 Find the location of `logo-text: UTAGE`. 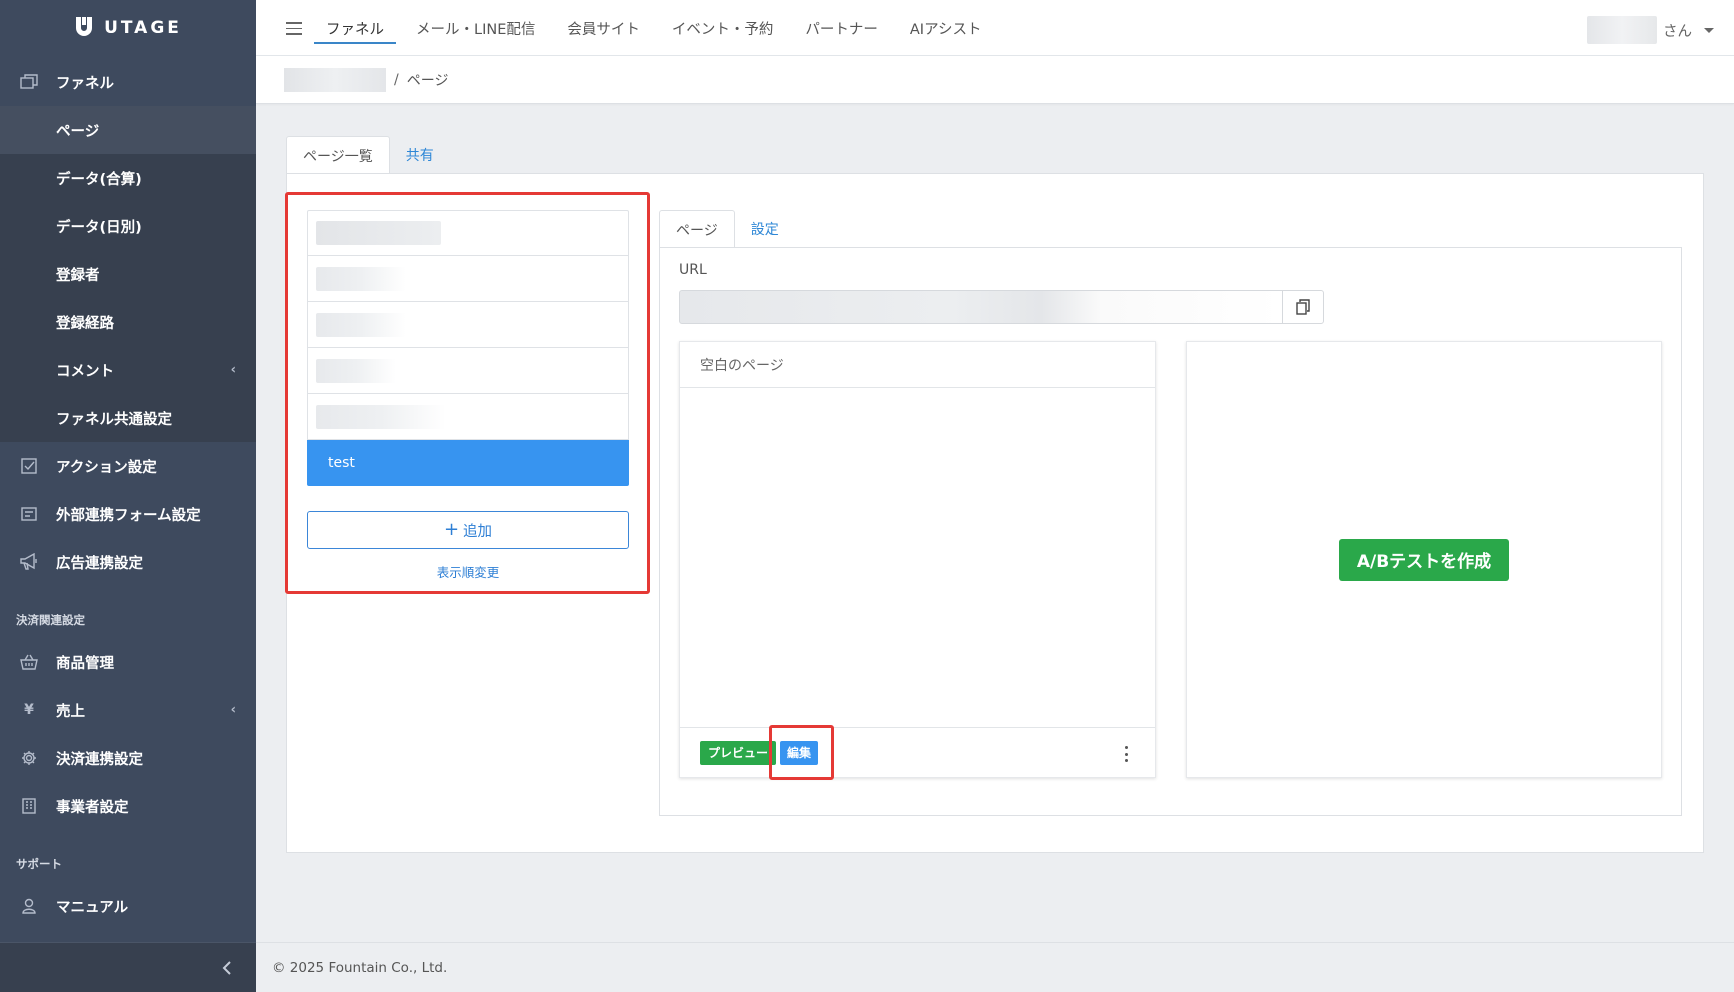

logo-text: UTAGE is located at coordinates (143, 28).